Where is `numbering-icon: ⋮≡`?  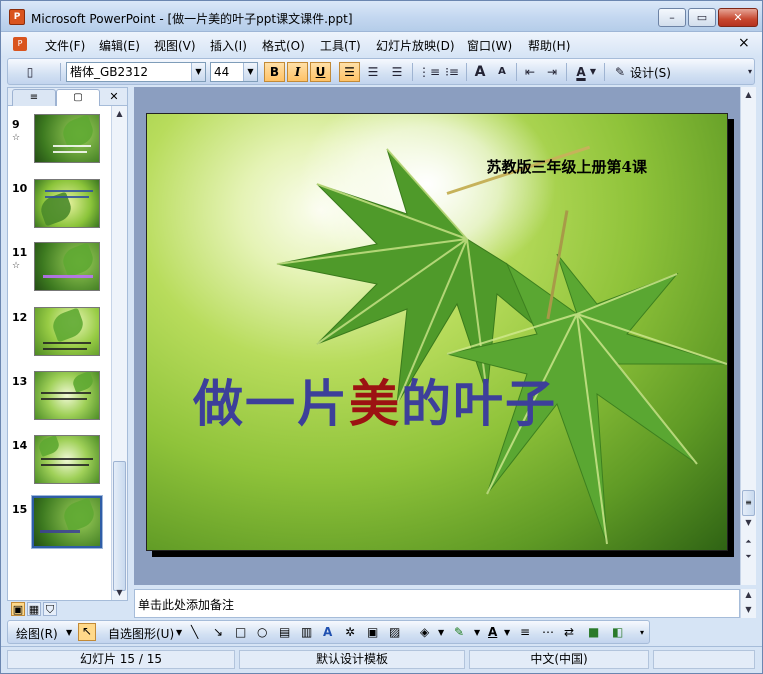 numbering-icon: ⋮≡ is located at coordinates (429, 72).